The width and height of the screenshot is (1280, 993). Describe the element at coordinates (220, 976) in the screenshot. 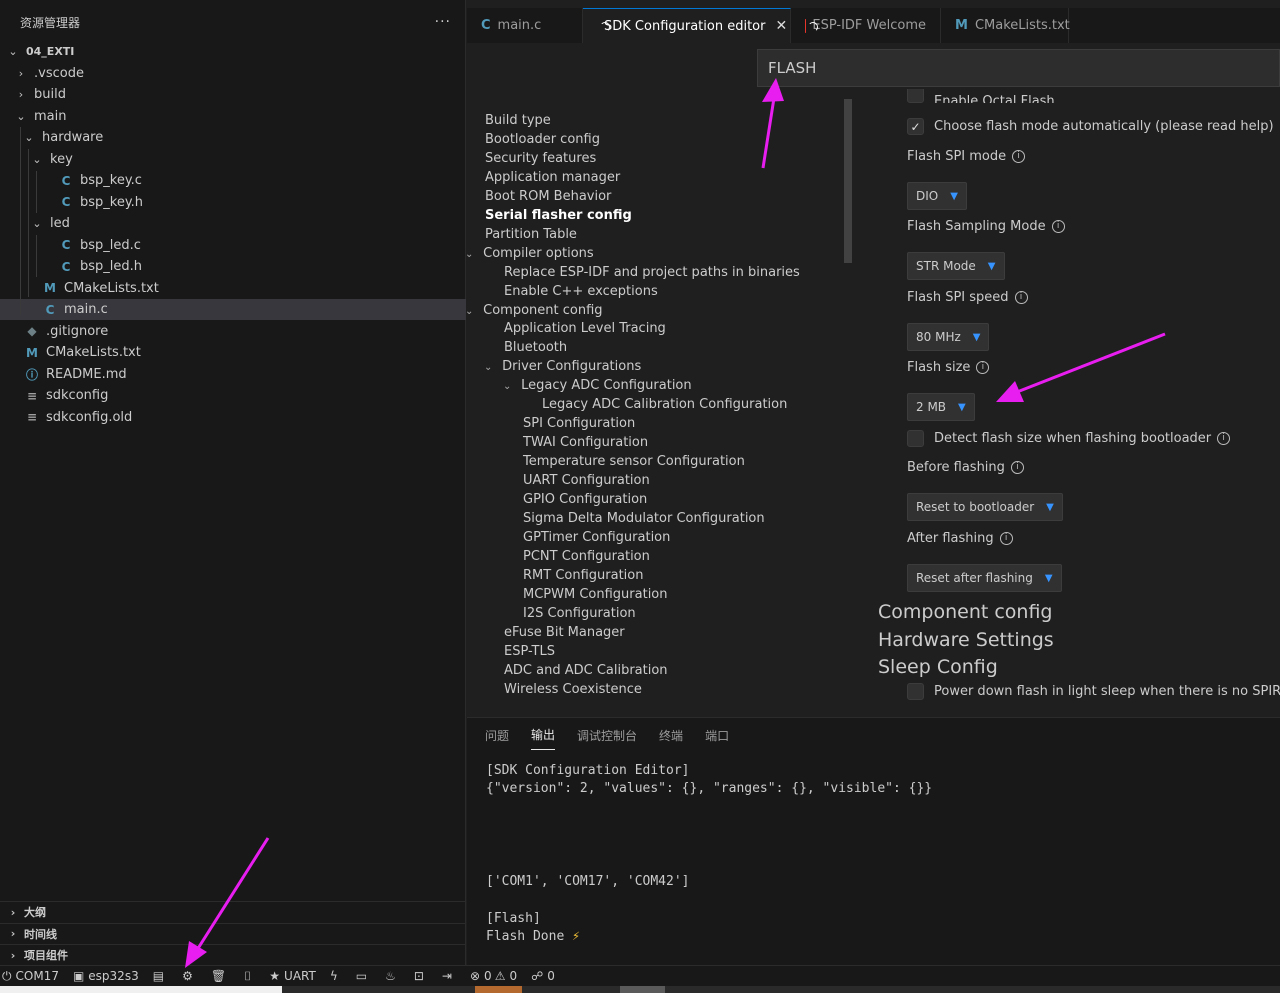

I see `full-clean-button: 🗑` at that location.